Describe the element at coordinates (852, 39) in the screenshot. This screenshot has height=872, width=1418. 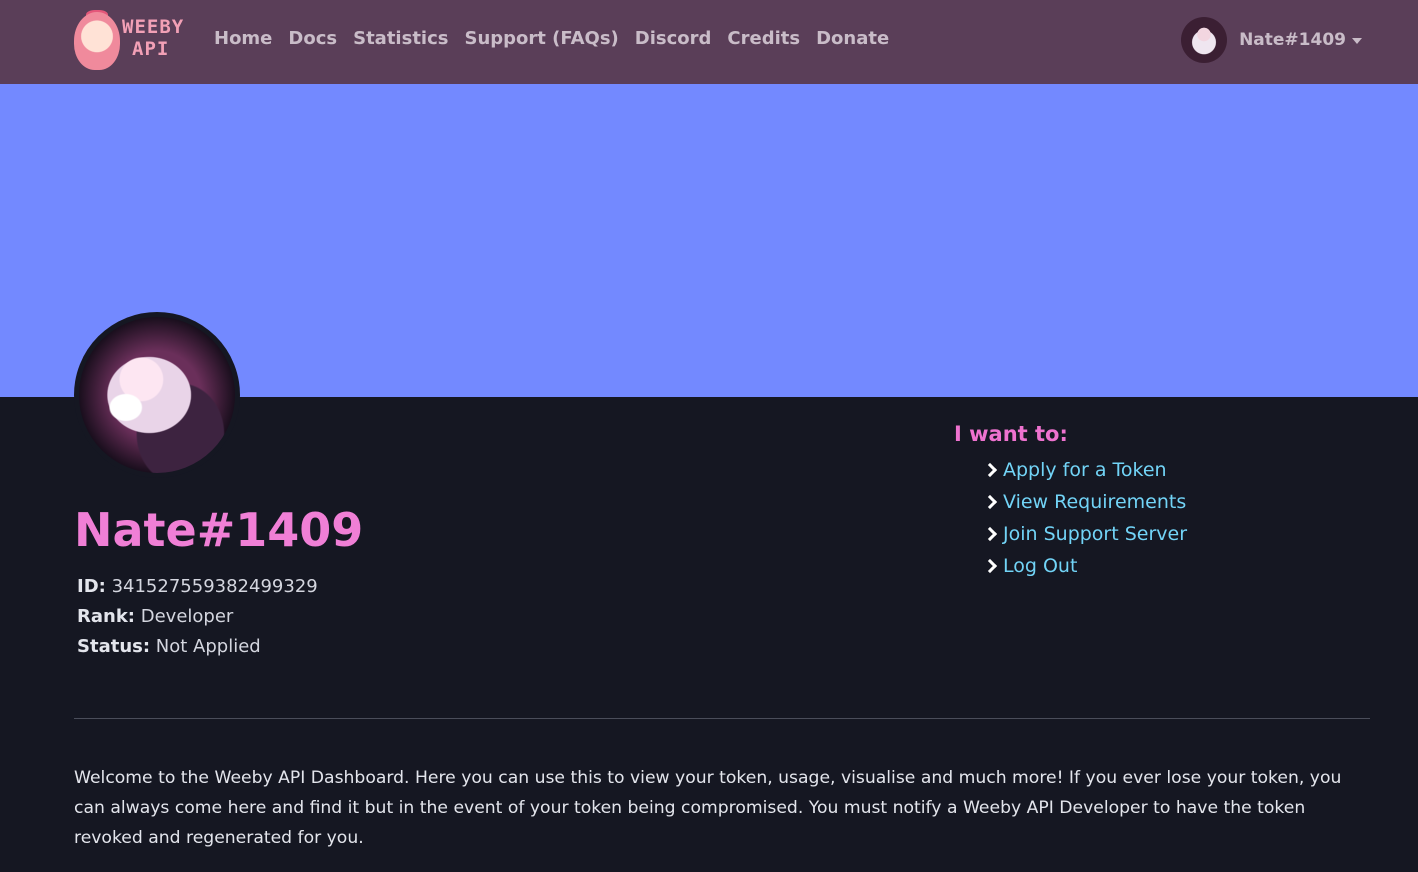
I see `nav-link-donate: Donate` at that location.